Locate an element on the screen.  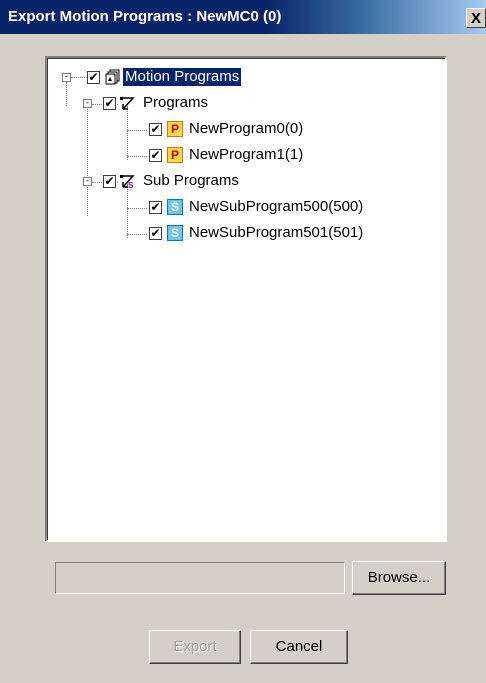
tree-item-programs: Programs is located at coordinates (175, 103).